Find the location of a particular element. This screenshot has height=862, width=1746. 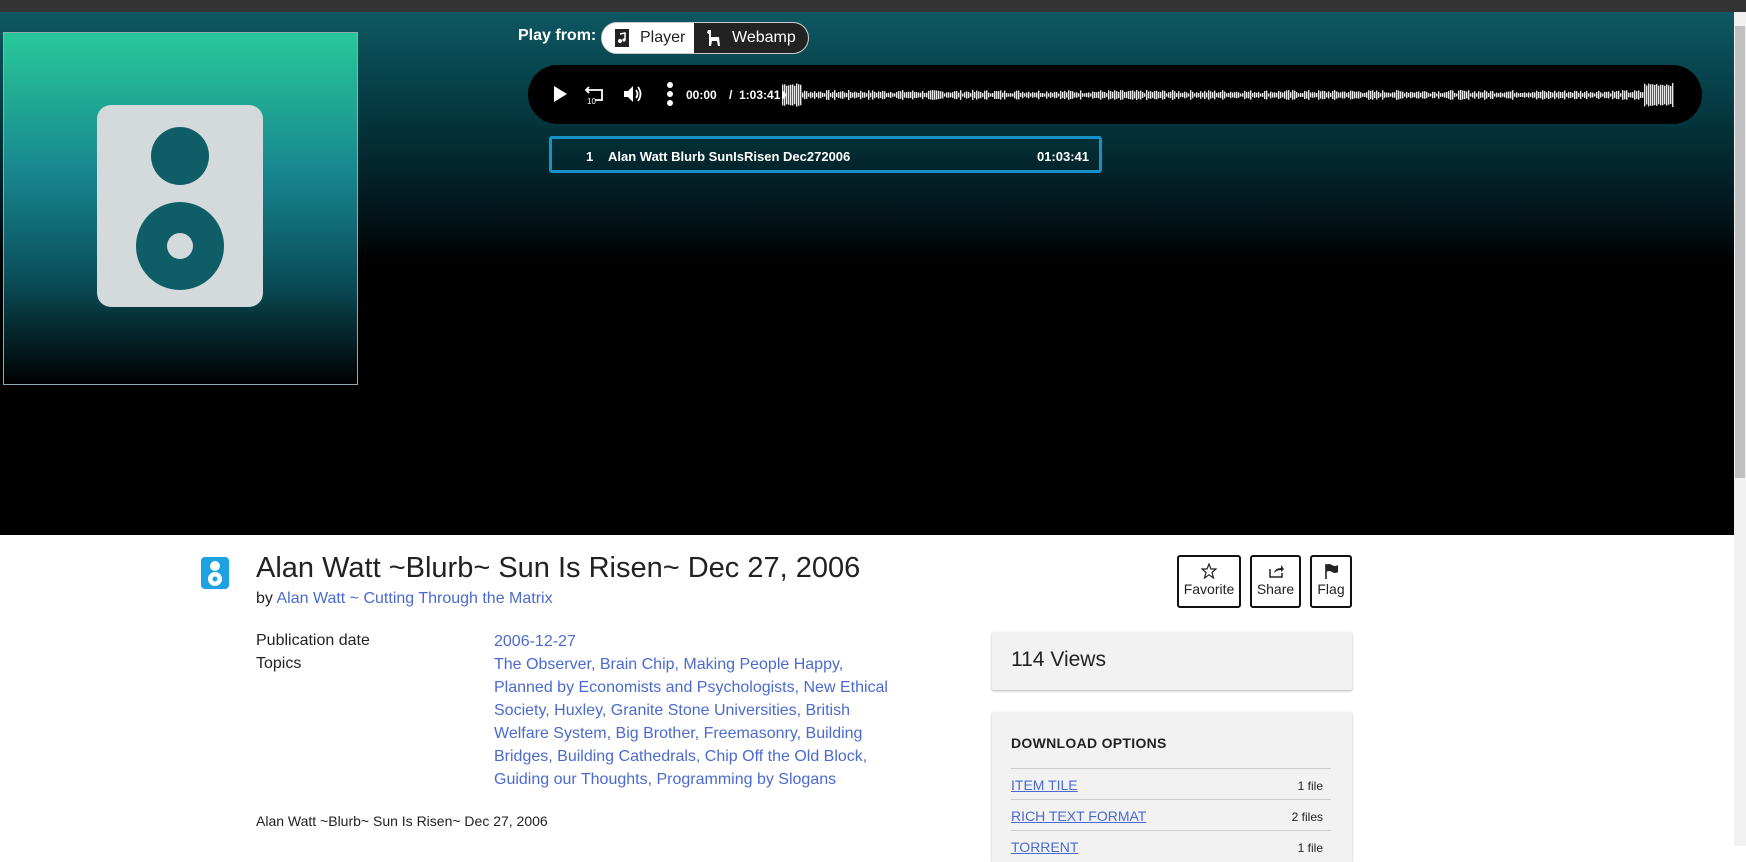

publication-date-value: 2006-12-27 is located at coordinates (535, 641).